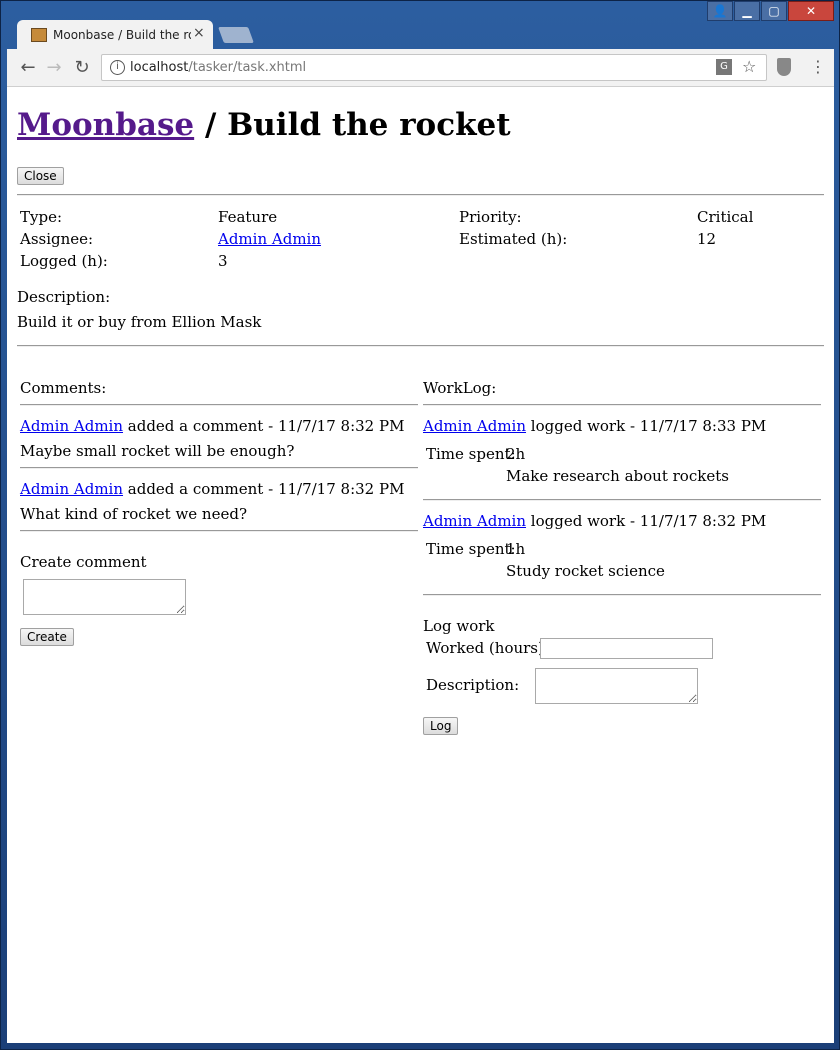 The width and height of the screenshot is (840, 1050). What do you see at coordinates (513, 239) in the screenshot?
I see `estimated-label: Estimated (h):` at bounding box center [513, 239].